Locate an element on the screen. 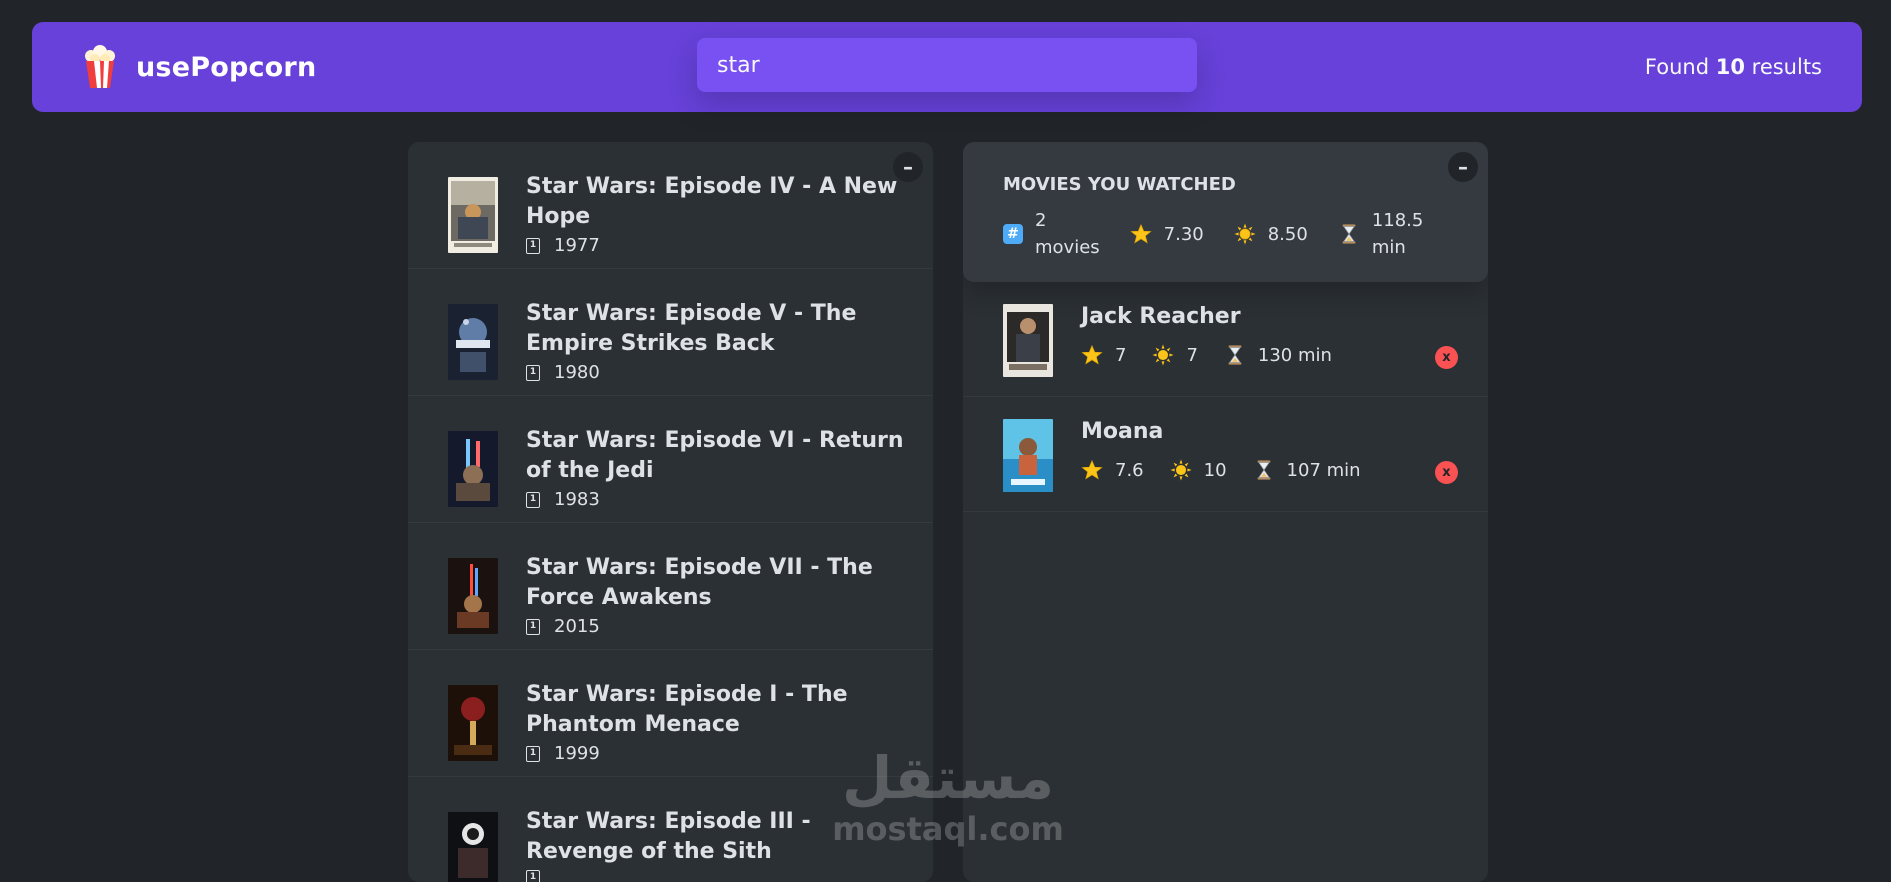 The height and width of the screenshot is (882, 1891). movies-count: 2 is located at coordinates (1041, 220).